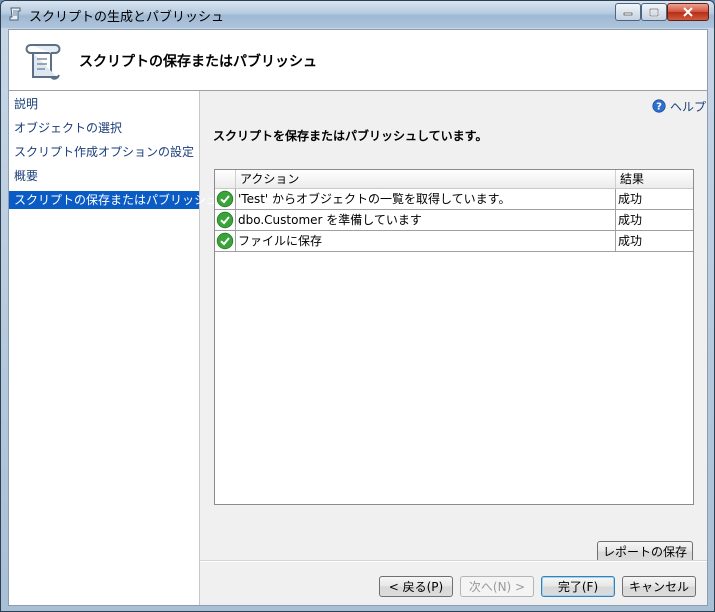 Image resolution: width=715 pixels, height=612 pixels. Describe the element at coordinates (497, 586) in the screenshot. I see `next-button: 次へ(N) >` at that location.